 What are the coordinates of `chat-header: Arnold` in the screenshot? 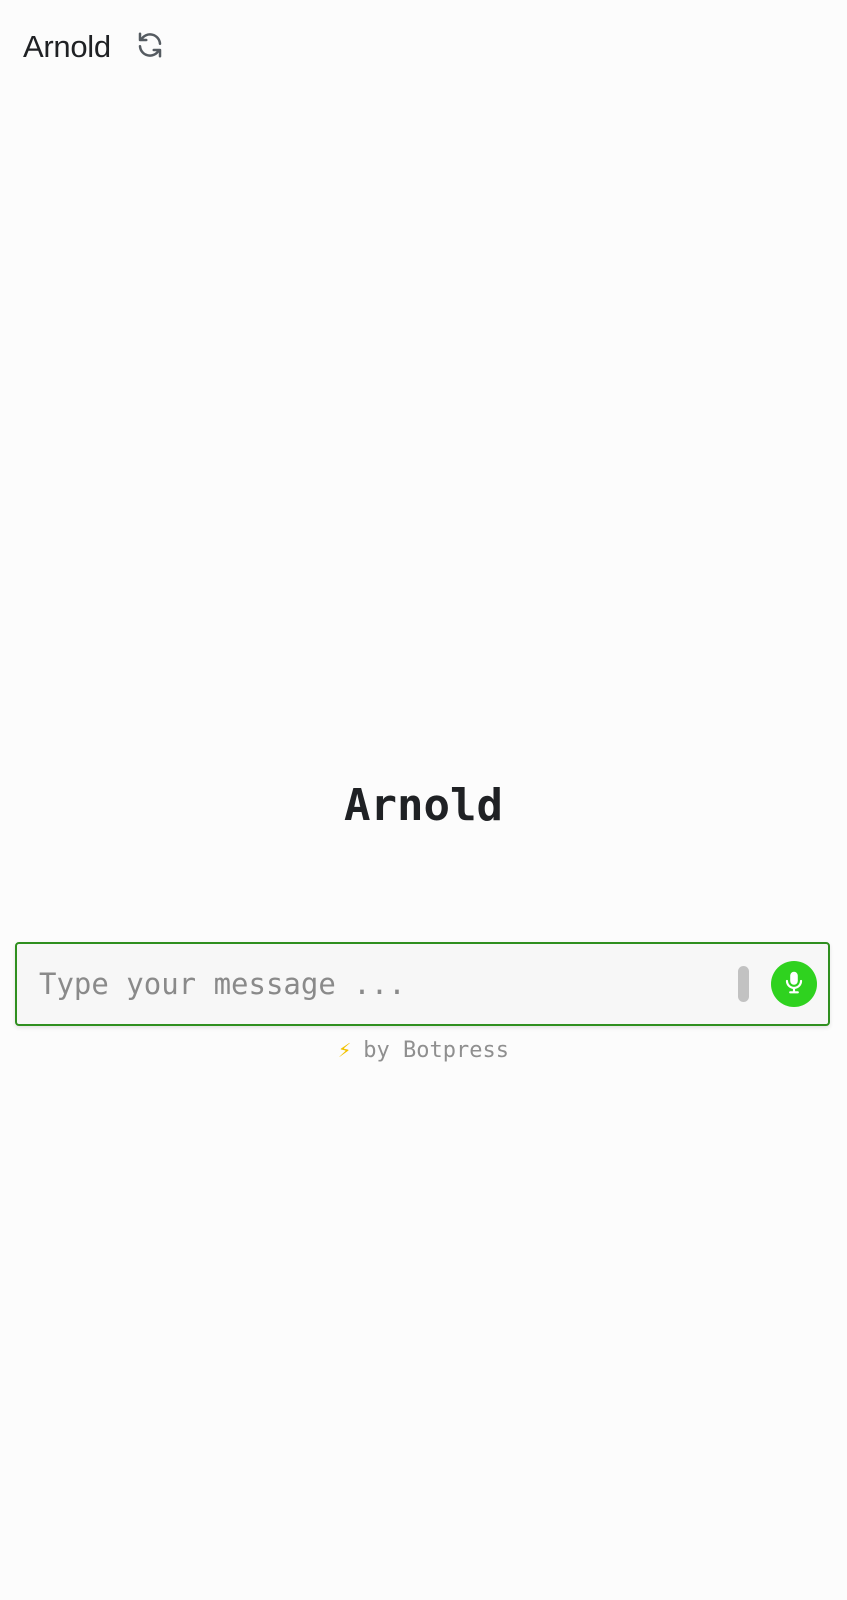 It's located at (95, 47).